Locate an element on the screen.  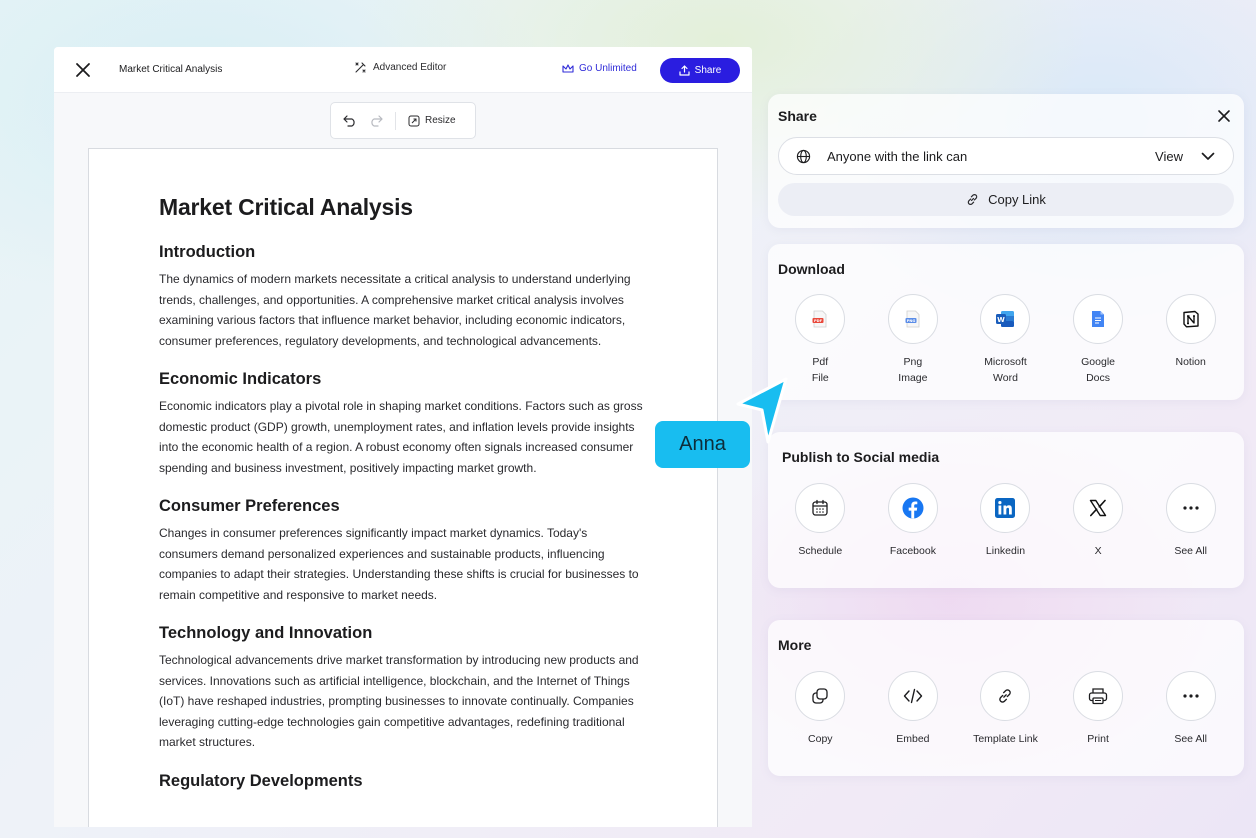
undo-icon is located at coordinates (350, 120).